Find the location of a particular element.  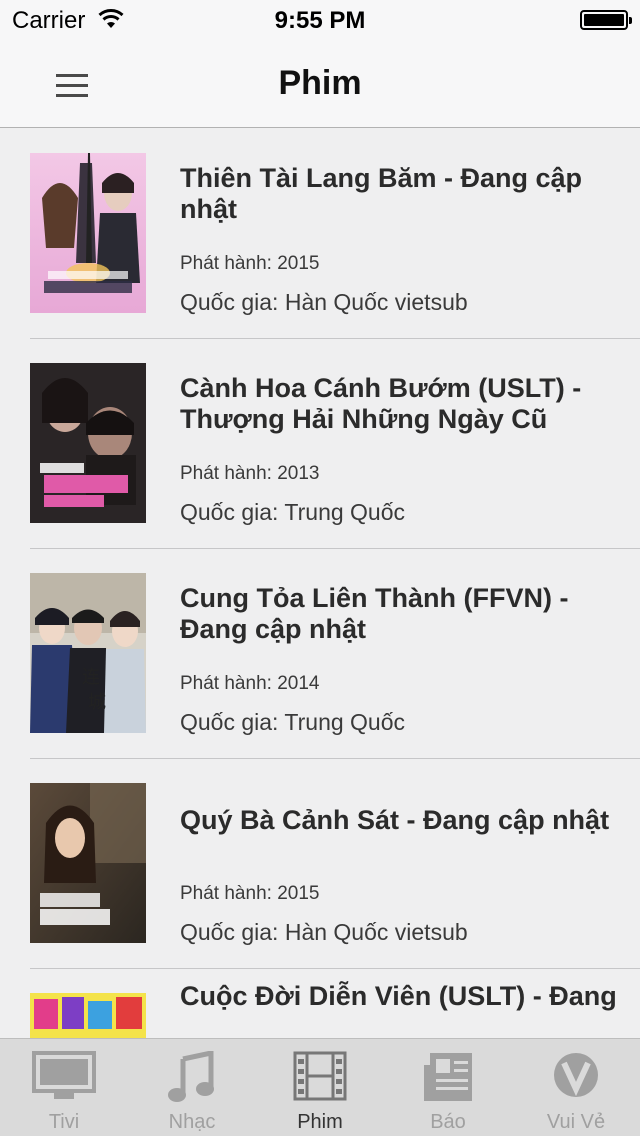

tab-label: Tivi is located at coordinates (64, 1122).